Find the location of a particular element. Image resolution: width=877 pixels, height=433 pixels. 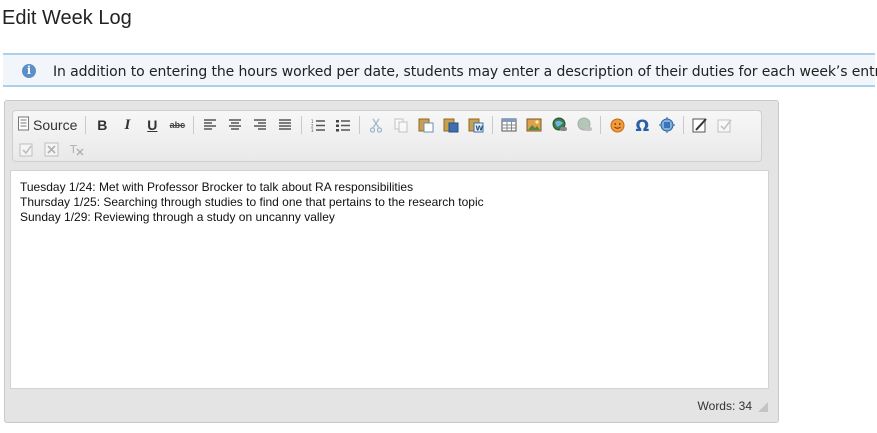

page-title: Edit Week Log is located at coordinates (67, 18).